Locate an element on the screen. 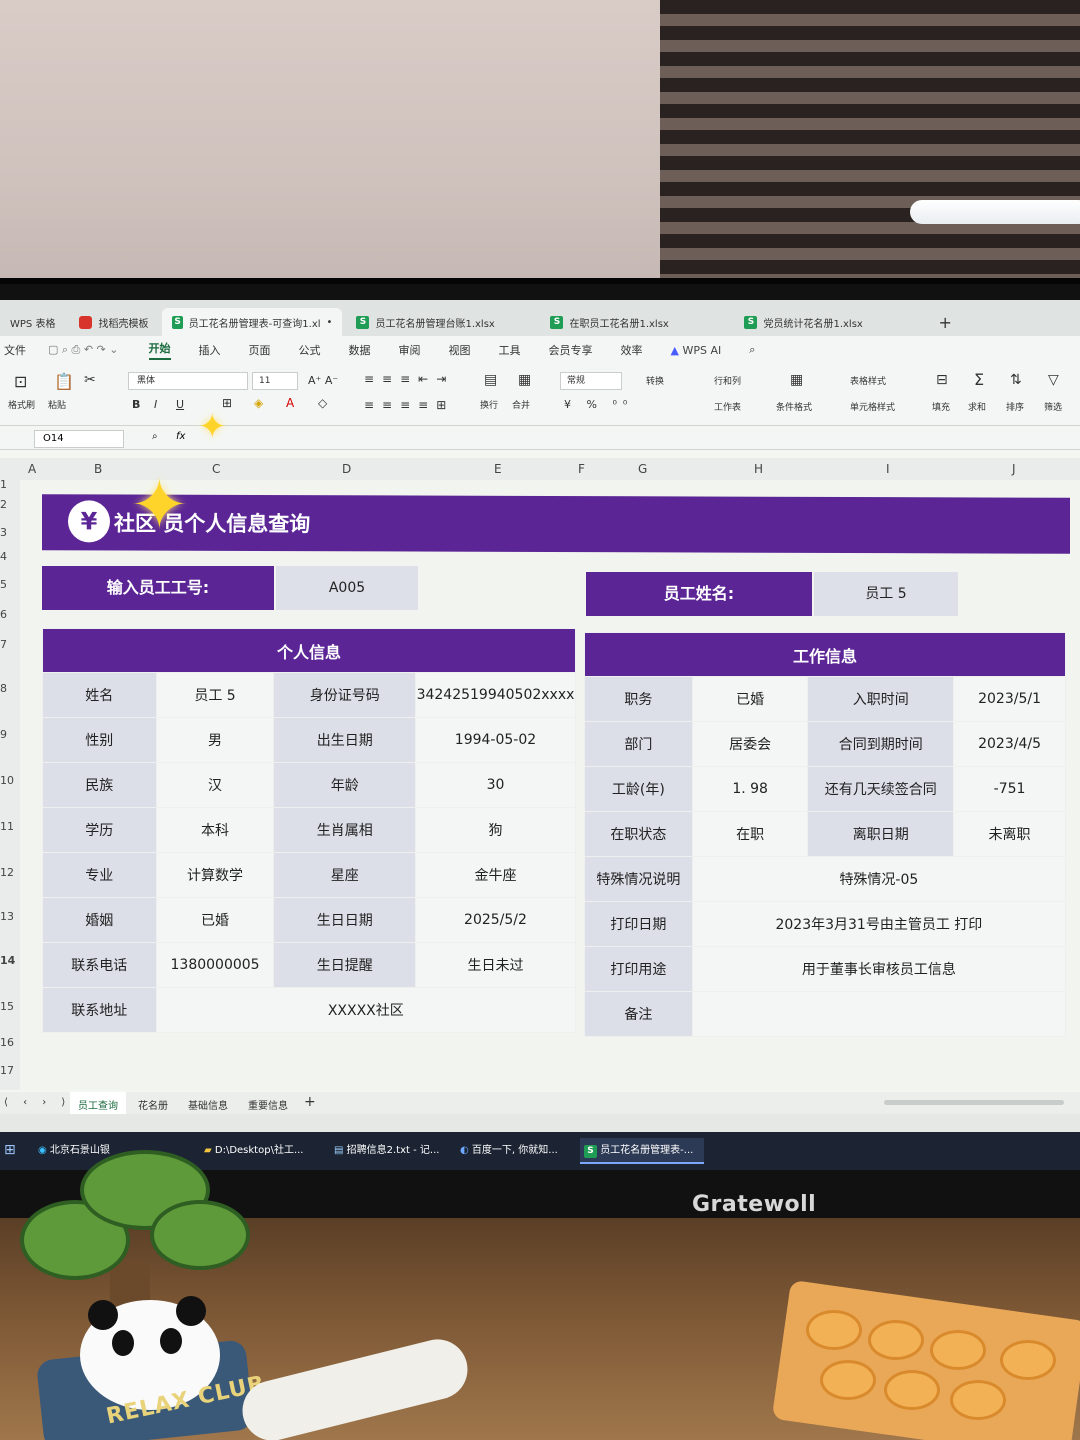 Image resolution: width=1080 pixels, height=1440 pixels. menu-file: 文件 is located at coordinates (15, 350).